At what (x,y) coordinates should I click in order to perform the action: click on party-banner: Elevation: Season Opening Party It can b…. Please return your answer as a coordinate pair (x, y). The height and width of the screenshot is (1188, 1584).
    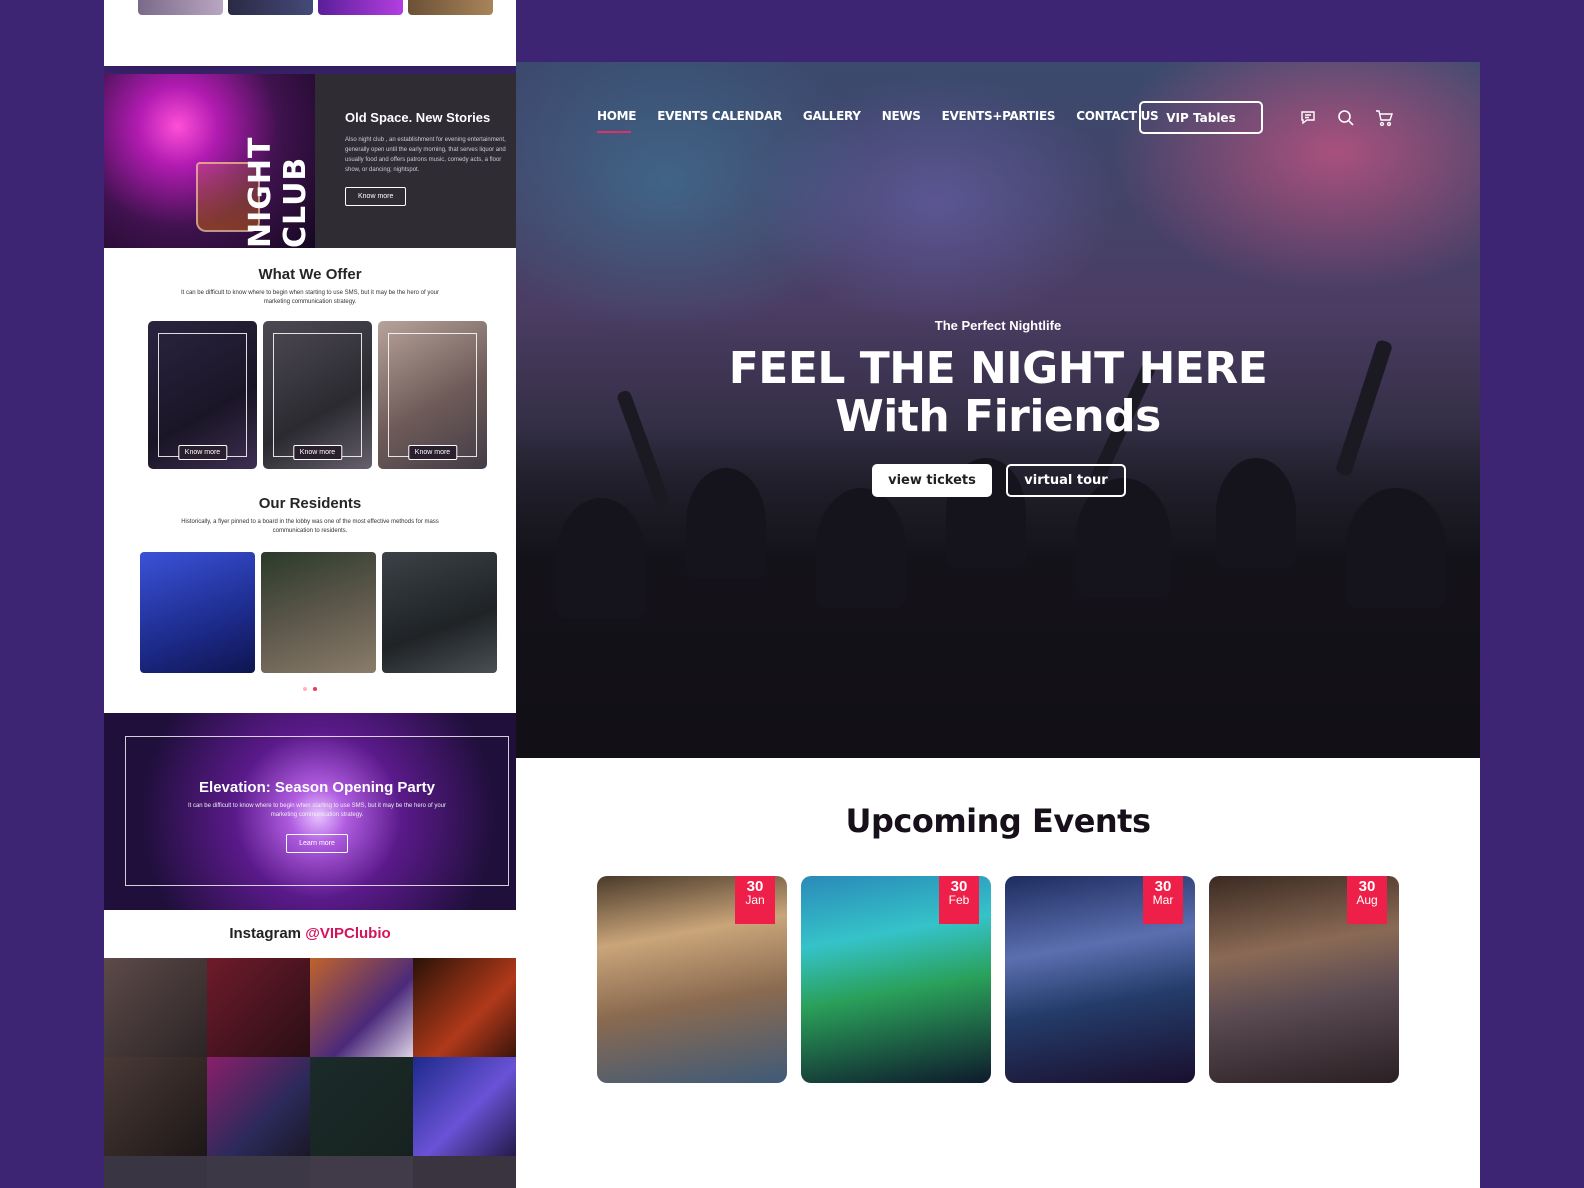
    Looking at the image, I should click on (310, 811).